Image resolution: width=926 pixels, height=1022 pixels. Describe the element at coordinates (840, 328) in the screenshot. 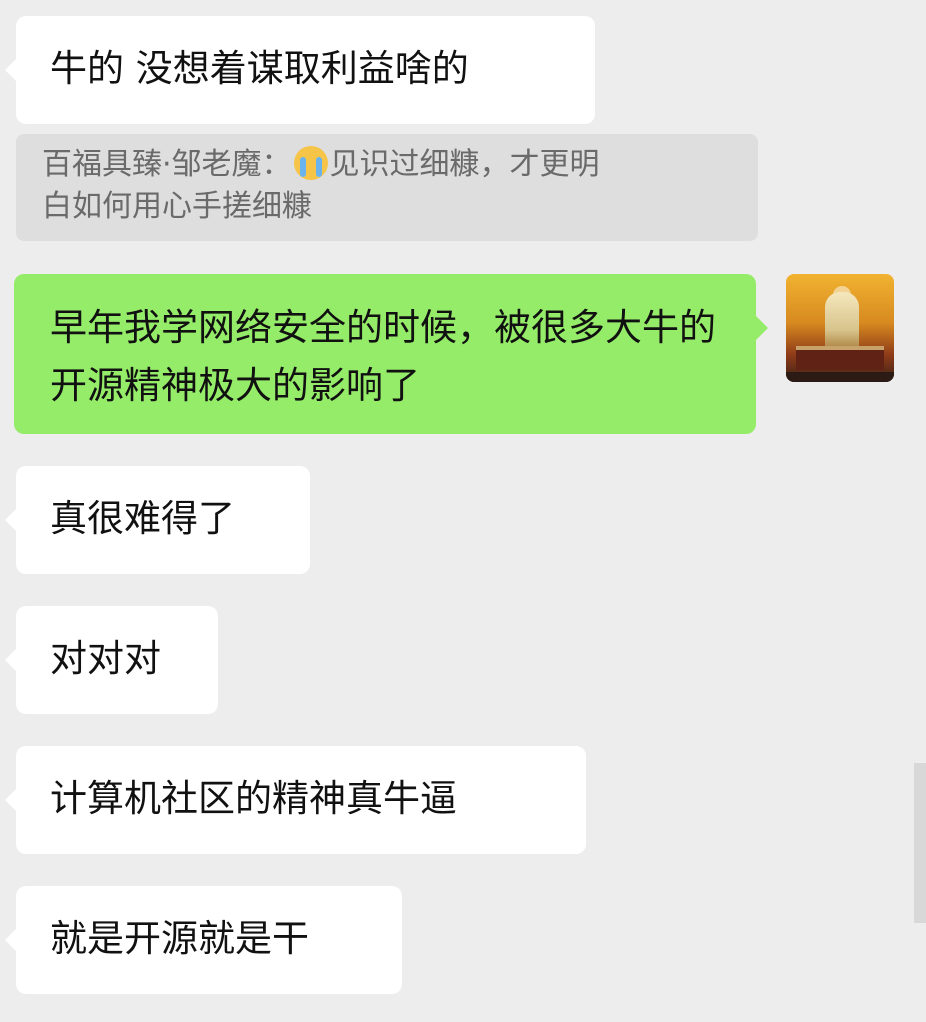

I see `avatar` at that location.